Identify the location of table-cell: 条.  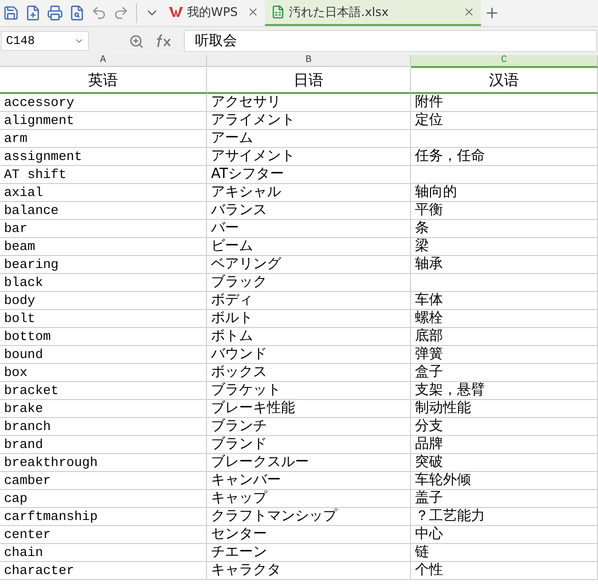
(504, 229).